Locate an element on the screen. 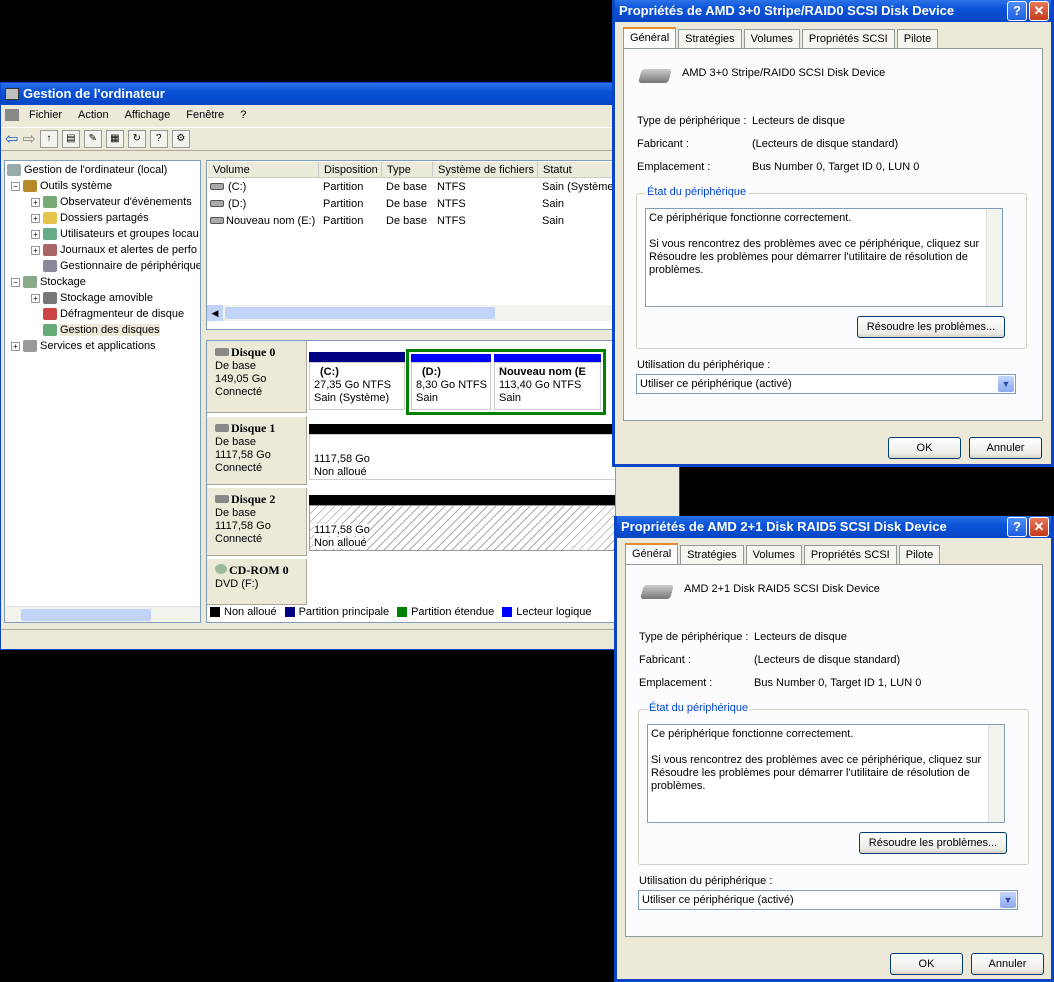 The height and width of the screenshot is (982, 1054). hard-disk-icon is located at coordinates (222, 352).